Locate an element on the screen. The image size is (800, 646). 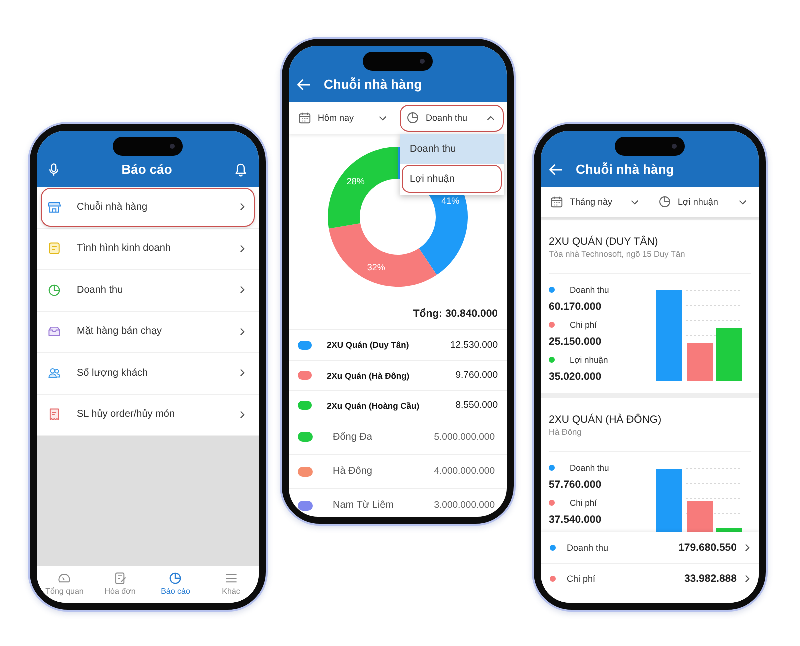
branch-name: 2XU QUÁN (HÀ ĐÔNG) is located at coordinates (606, 420).